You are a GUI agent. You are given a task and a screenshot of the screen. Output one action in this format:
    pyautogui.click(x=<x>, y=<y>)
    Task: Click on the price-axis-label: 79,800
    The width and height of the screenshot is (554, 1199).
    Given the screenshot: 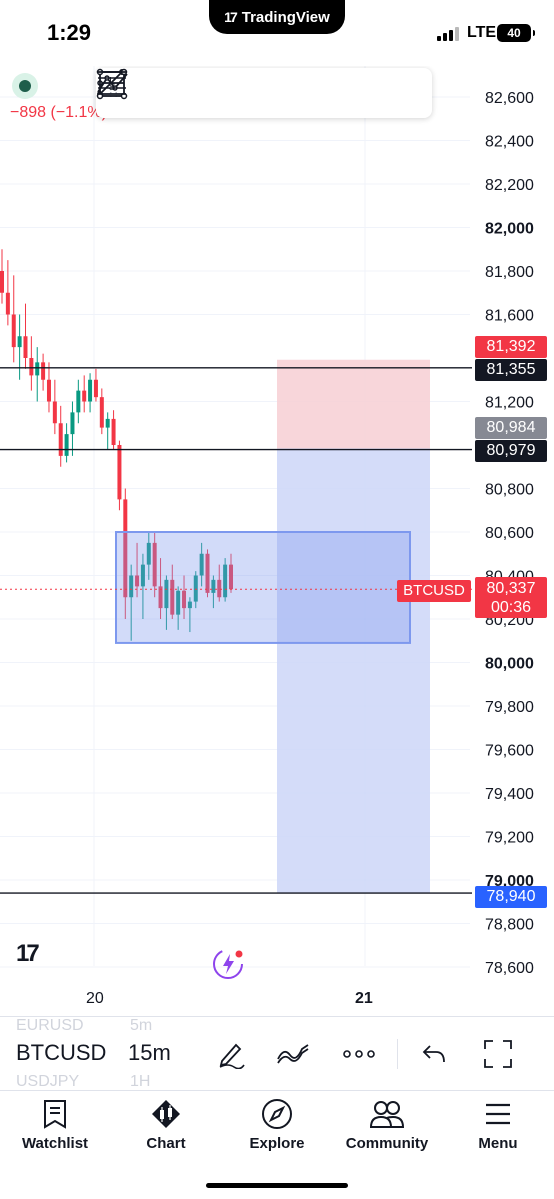 What is the action you would take?
    pyautogui.click(x=509, y=707)
    